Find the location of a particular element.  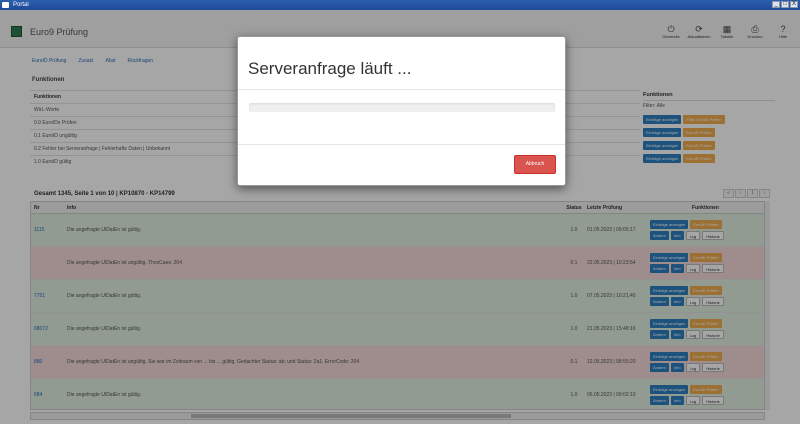

app-window-icon is located at coordinates (5, 5).